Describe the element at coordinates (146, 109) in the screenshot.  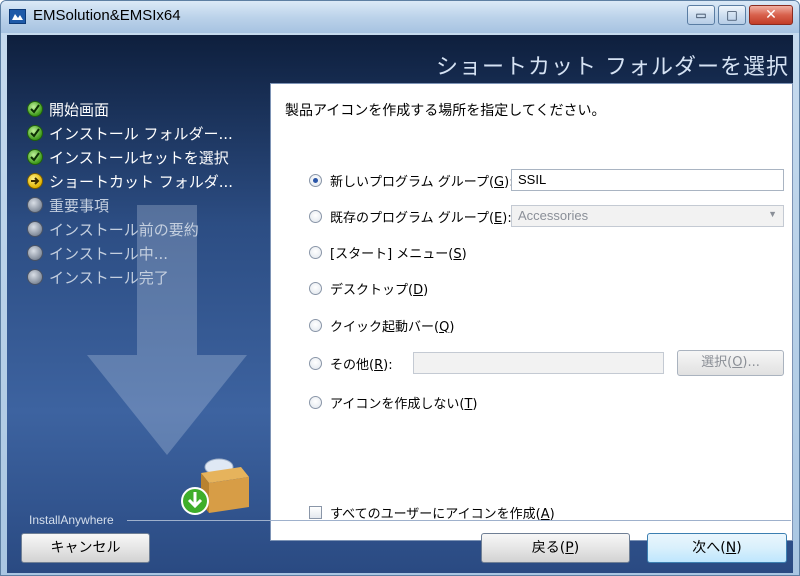
I see `step-item: 開始画面` at that location.